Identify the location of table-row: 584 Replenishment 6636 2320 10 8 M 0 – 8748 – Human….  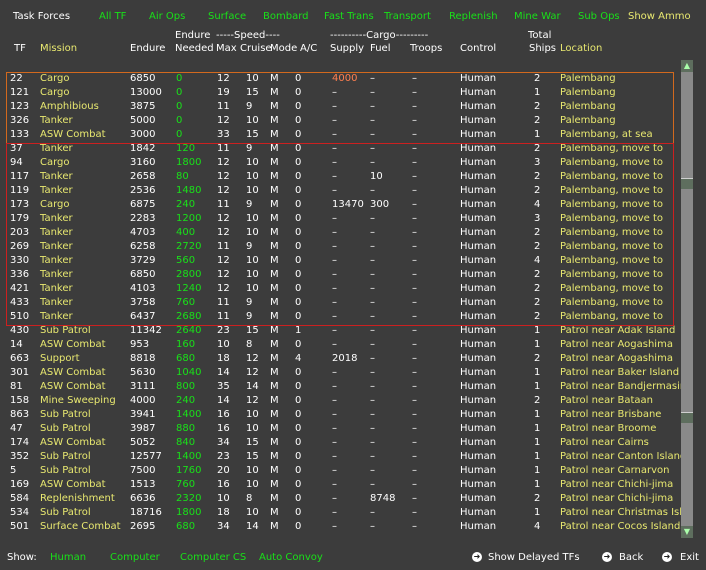
(340, 499).